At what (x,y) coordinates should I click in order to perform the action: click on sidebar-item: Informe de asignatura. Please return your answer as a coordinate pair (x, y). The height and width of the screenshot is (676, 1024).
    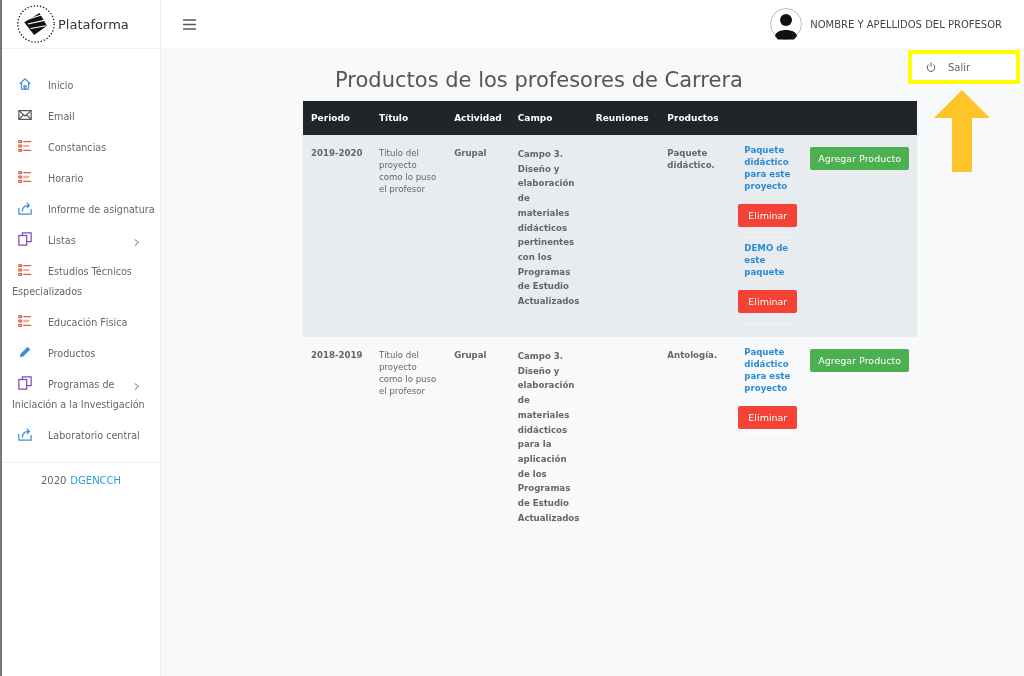
    Looking at the image, I should click on (81, 210).